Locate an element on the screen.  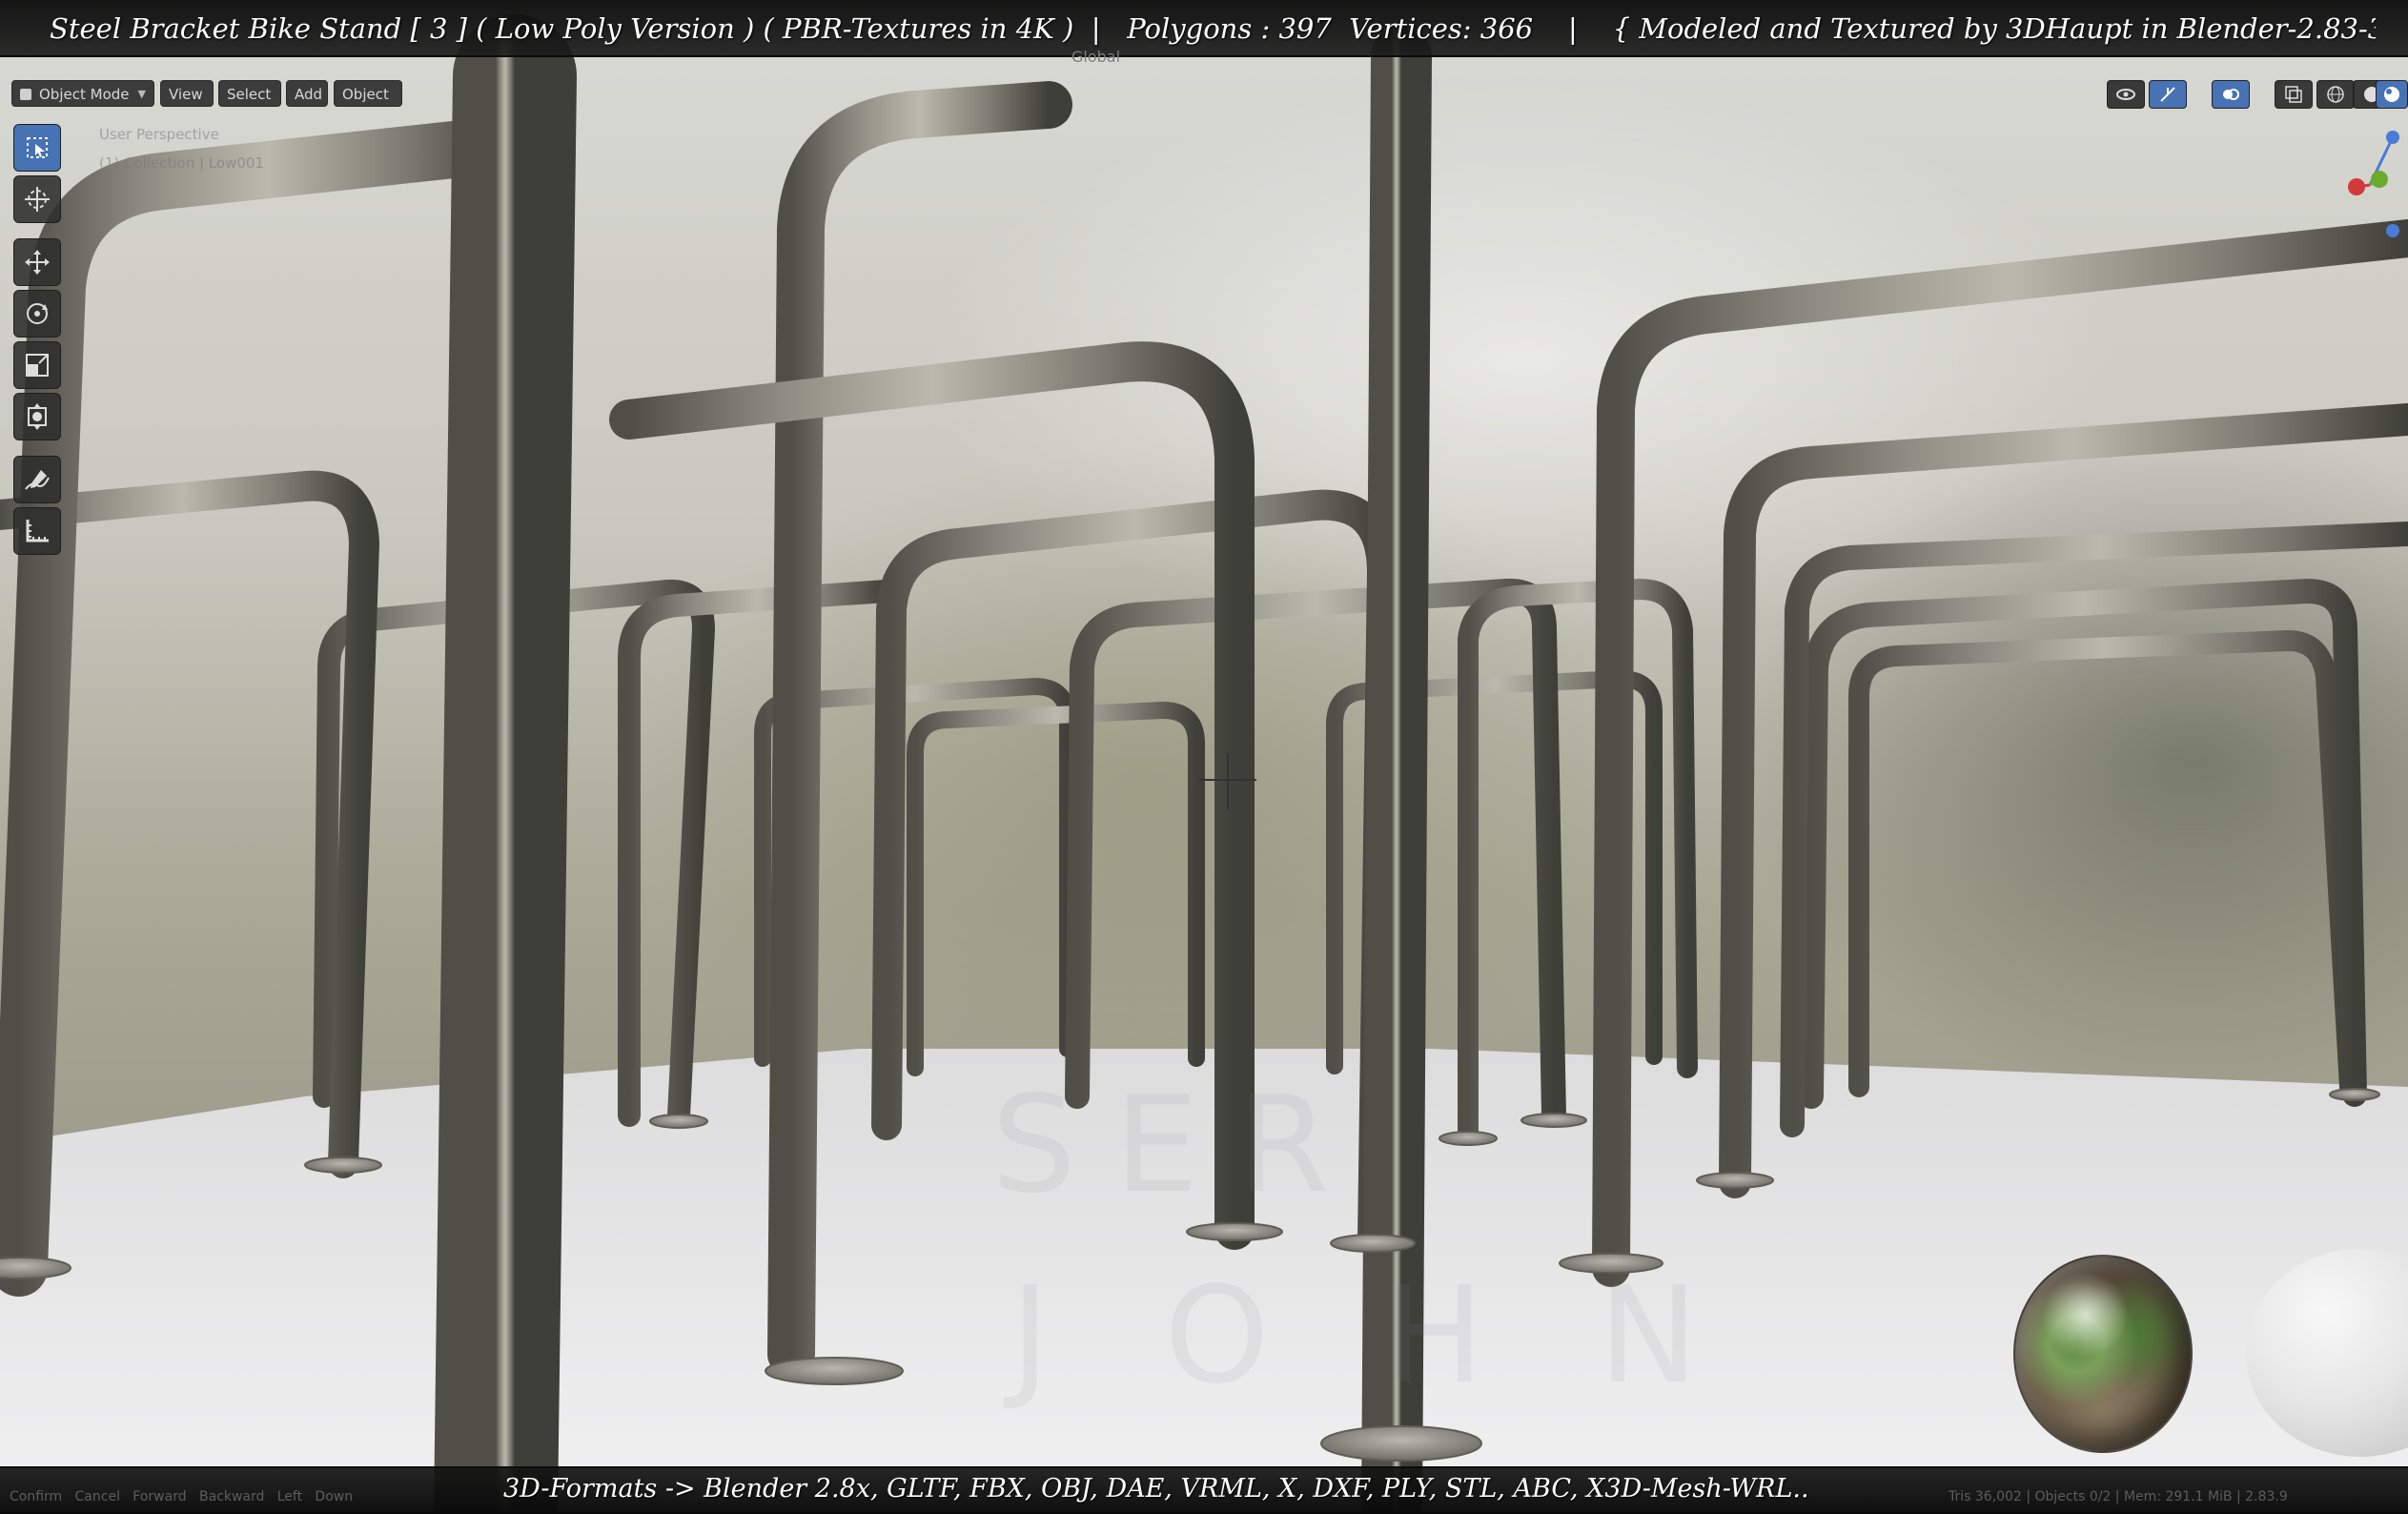
object-menu: Object is located at coordinates (368, 93).